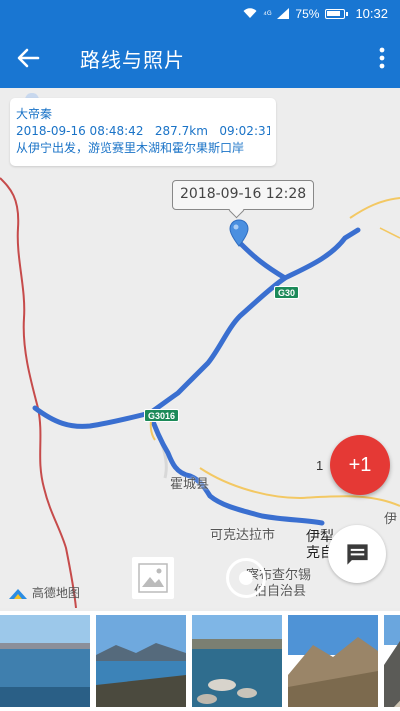 This screenshot has height=711, width=400. Describe the element at coordinates (244, 131) in the screenshot. I see `trip-duration: 09:02:31` at that location.